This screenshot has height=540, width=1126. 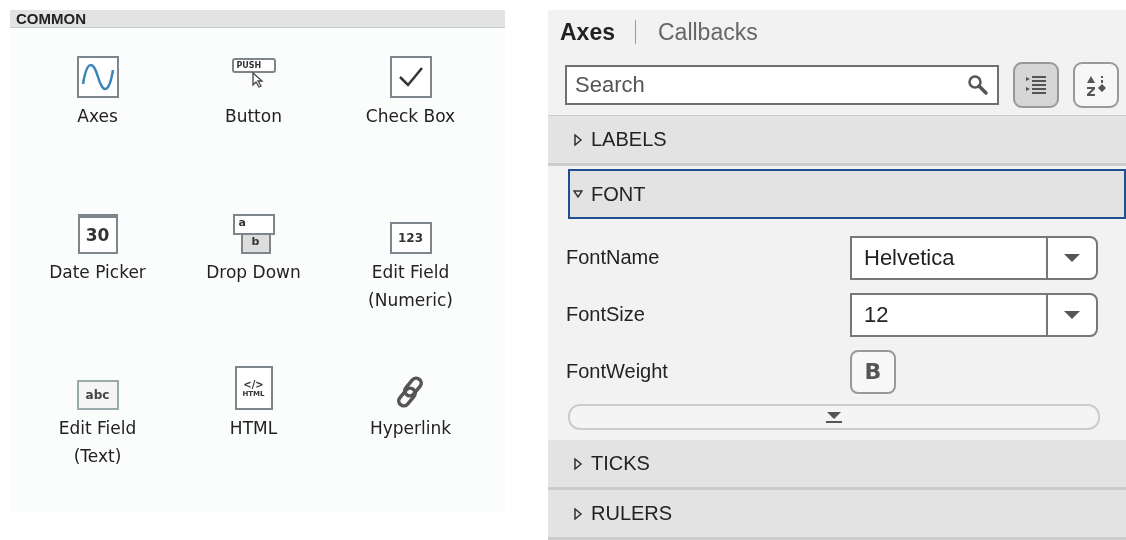 I want to click on dropdown: Helvetica, so click(x=974, y=257).